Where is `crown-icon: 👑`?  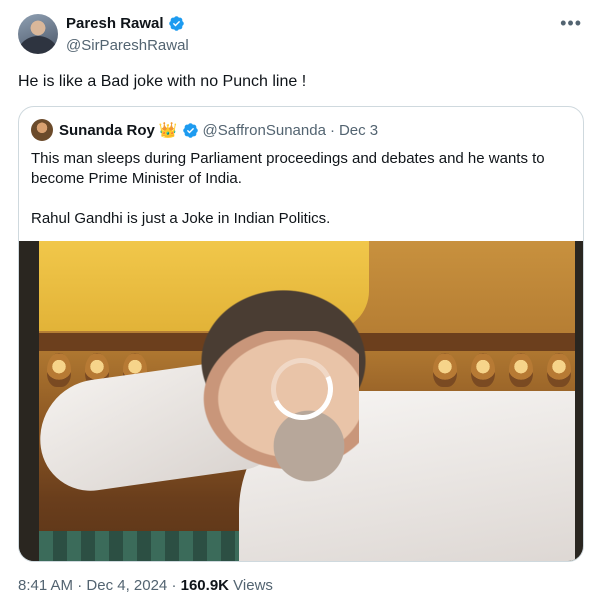 crown-icon: 👑 is located at coordinates (168, 130).